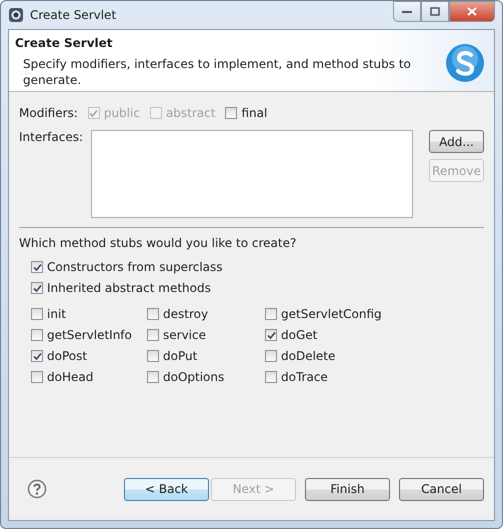 This screenshot has width=503, height=529. Describe the element at coordinates (252, 174) in the screenshot. I see `interfaces-list` at that location.